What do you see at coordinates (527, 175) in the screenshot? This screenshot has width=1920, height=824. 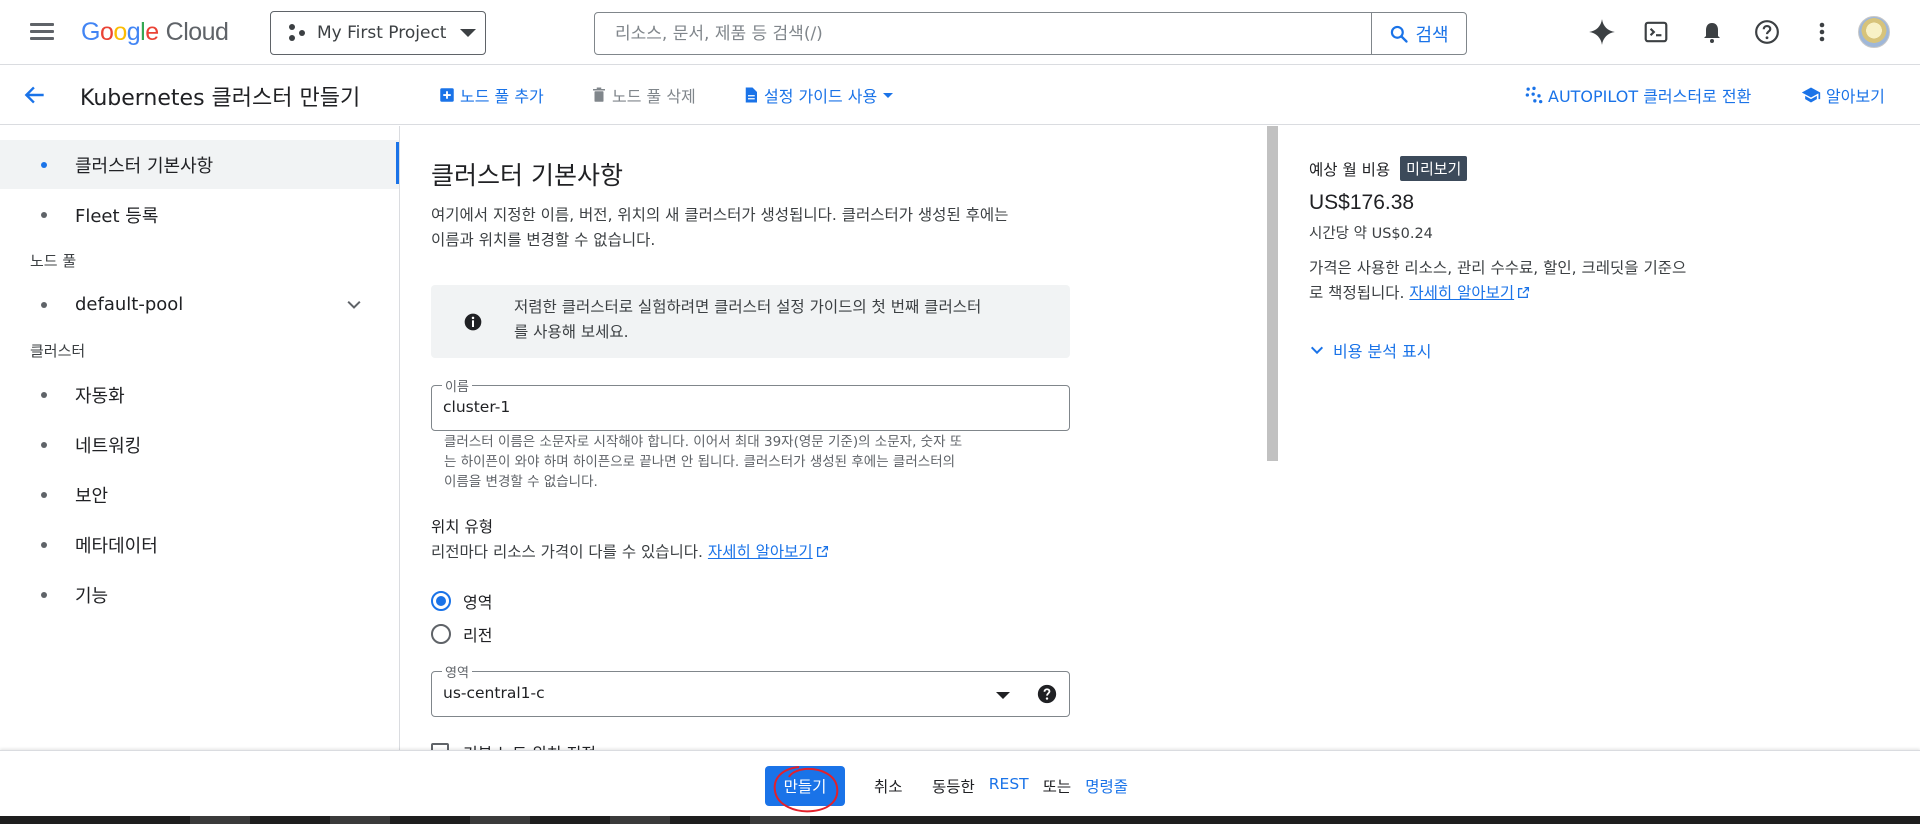 I see `section-title: 클러스터 기본사항` at bounding box center [527, 175].